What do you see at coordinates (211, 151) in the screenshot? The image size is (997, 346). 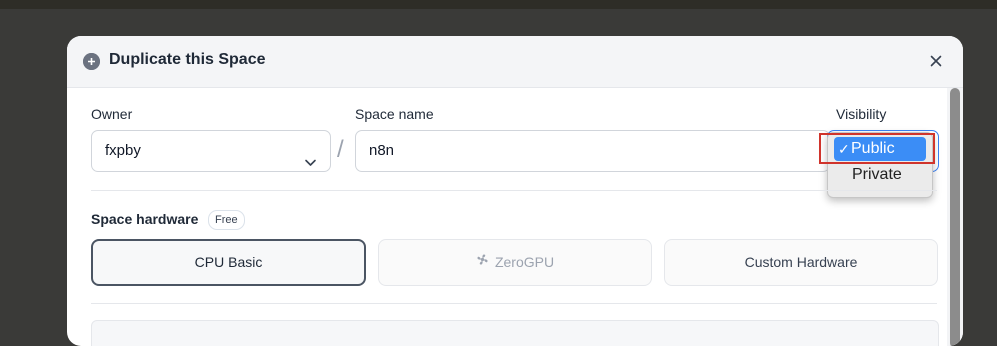 I see `owner-select: fxpby` at bounding box center [211, 151].